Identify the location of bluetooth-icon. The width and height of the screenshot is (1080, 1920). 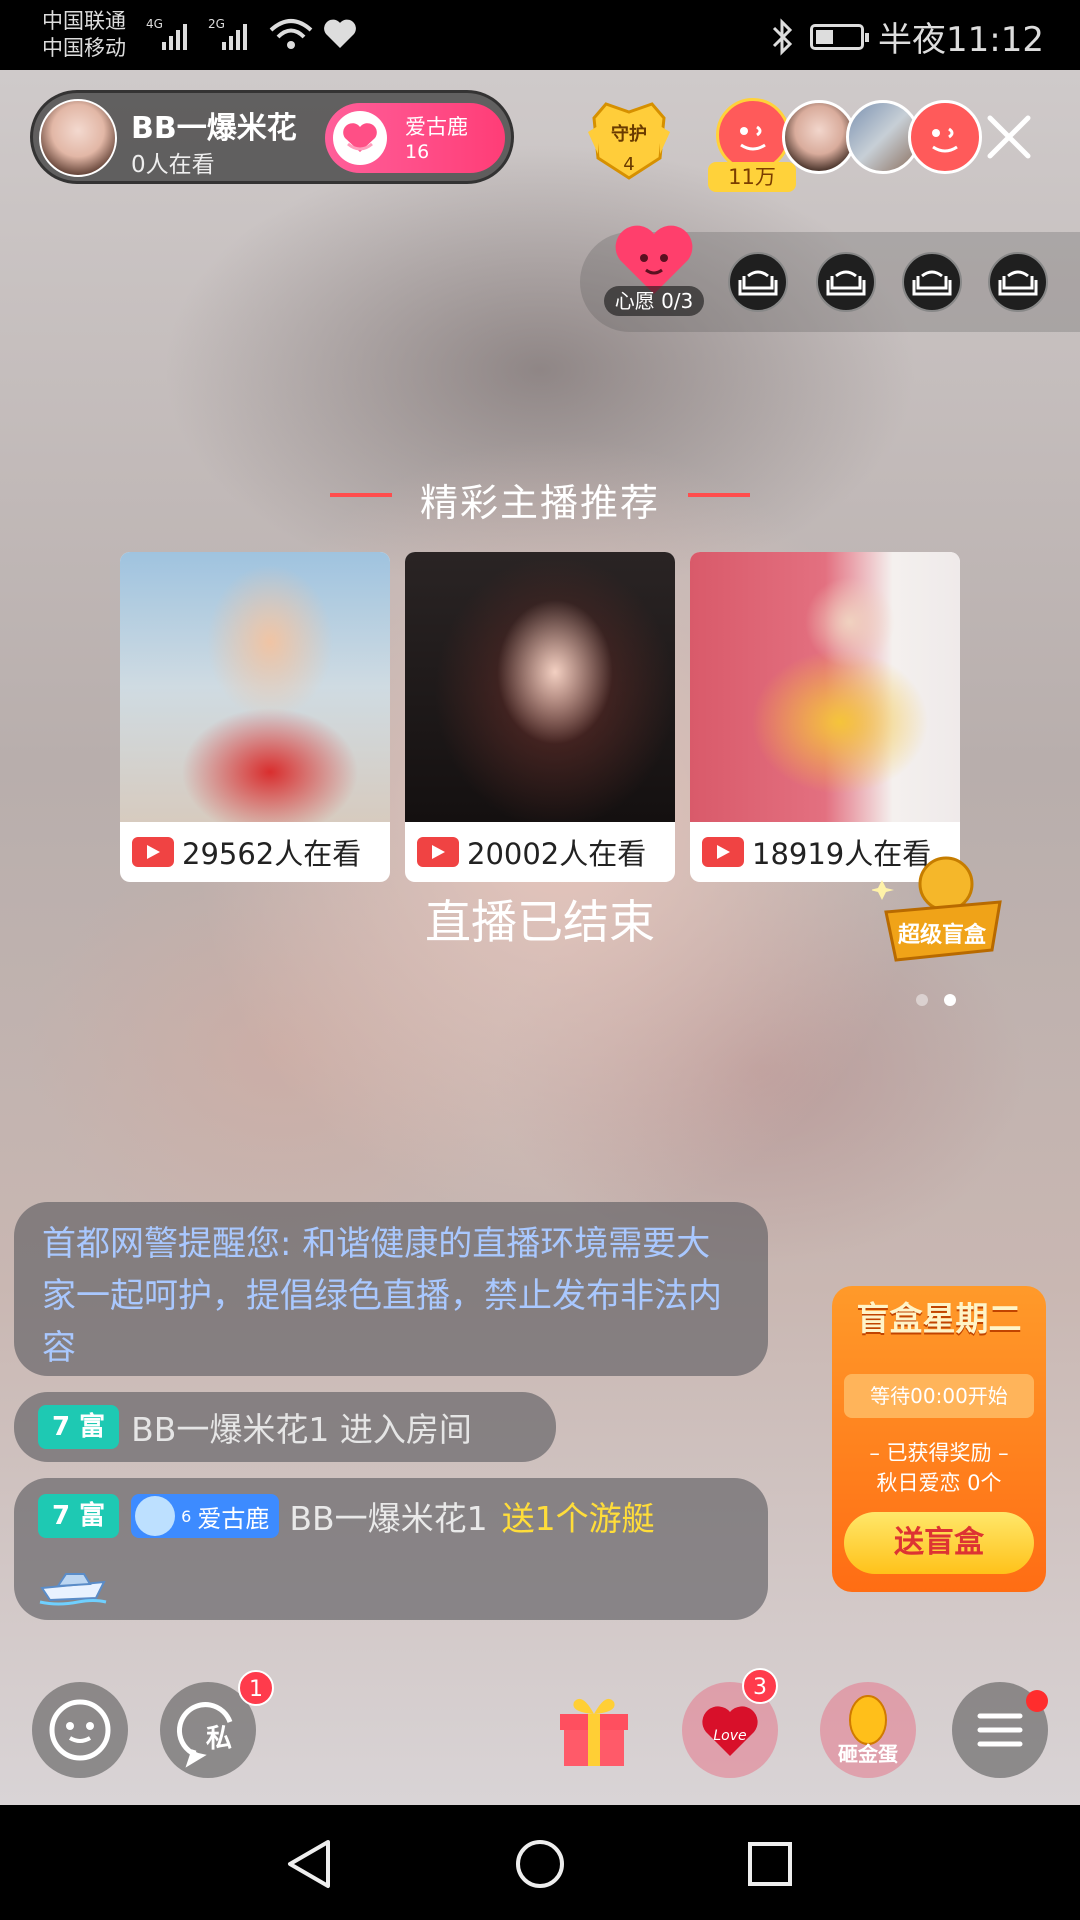
(782, 36).